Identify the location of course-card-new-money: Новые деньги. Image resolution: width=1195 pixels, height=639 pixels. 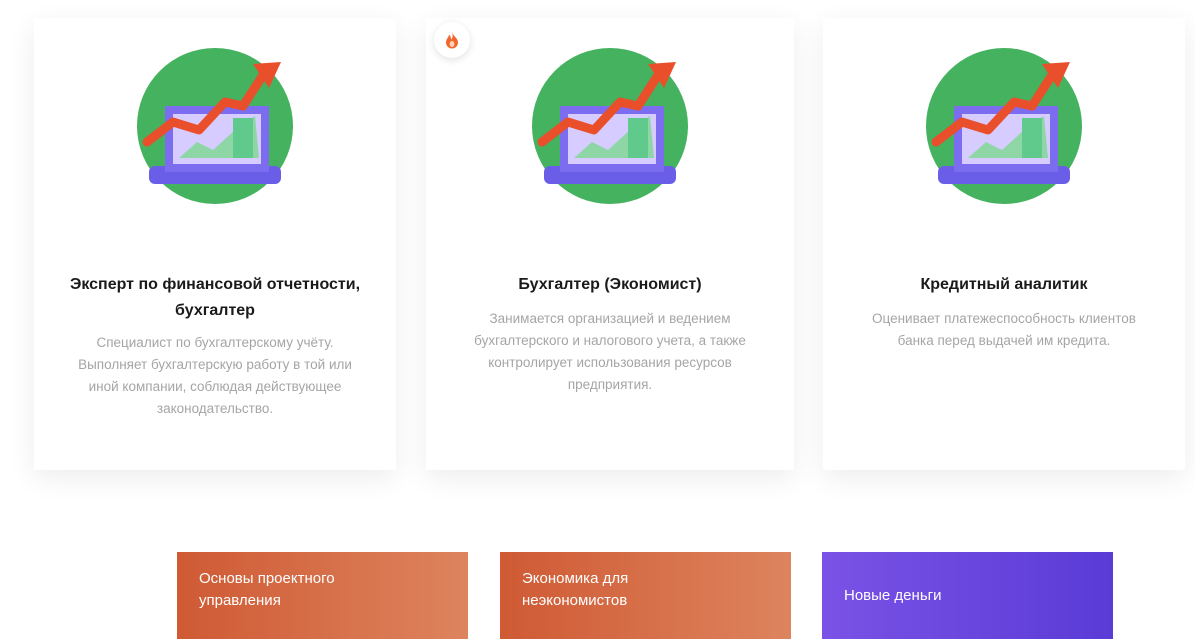
(967, 595).